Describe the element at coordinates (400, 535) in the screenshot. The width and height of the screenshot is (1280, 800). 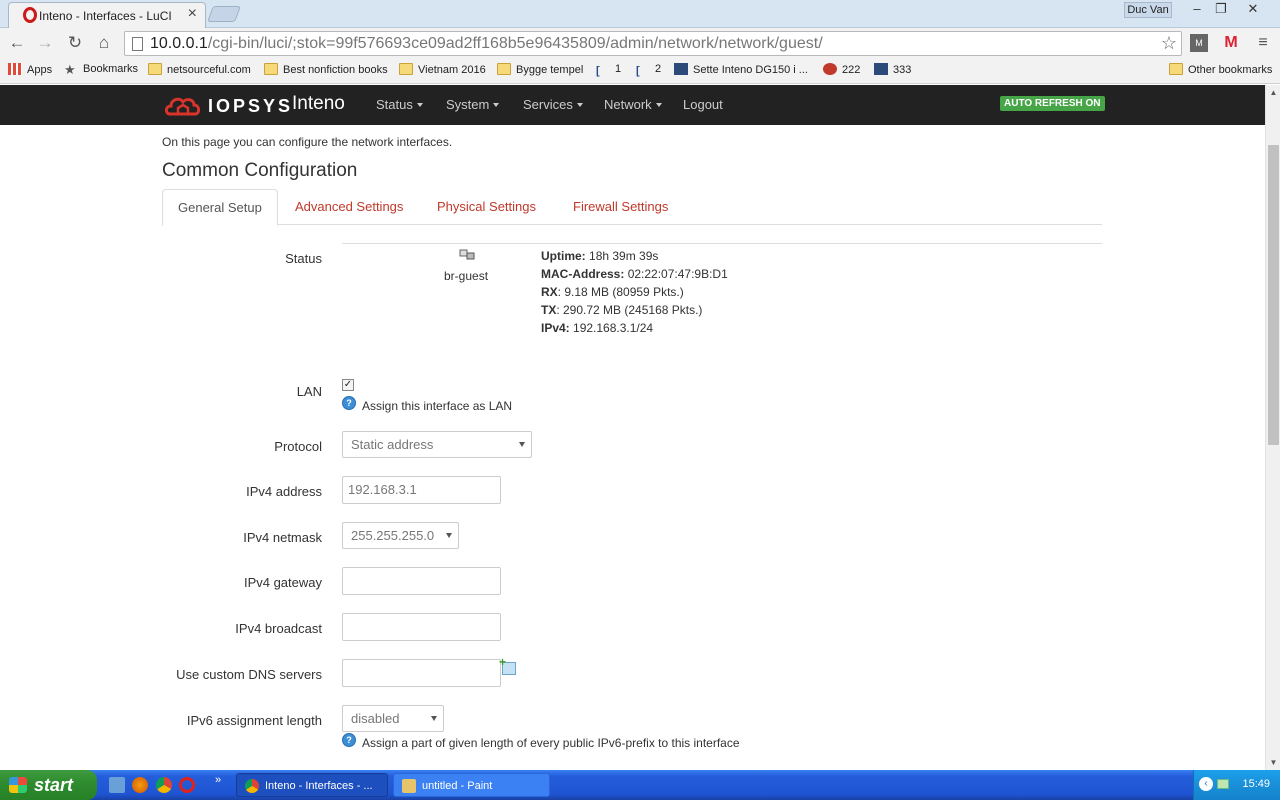
I see `ipv4-netmask-select: 255.255.255.0` at that location.